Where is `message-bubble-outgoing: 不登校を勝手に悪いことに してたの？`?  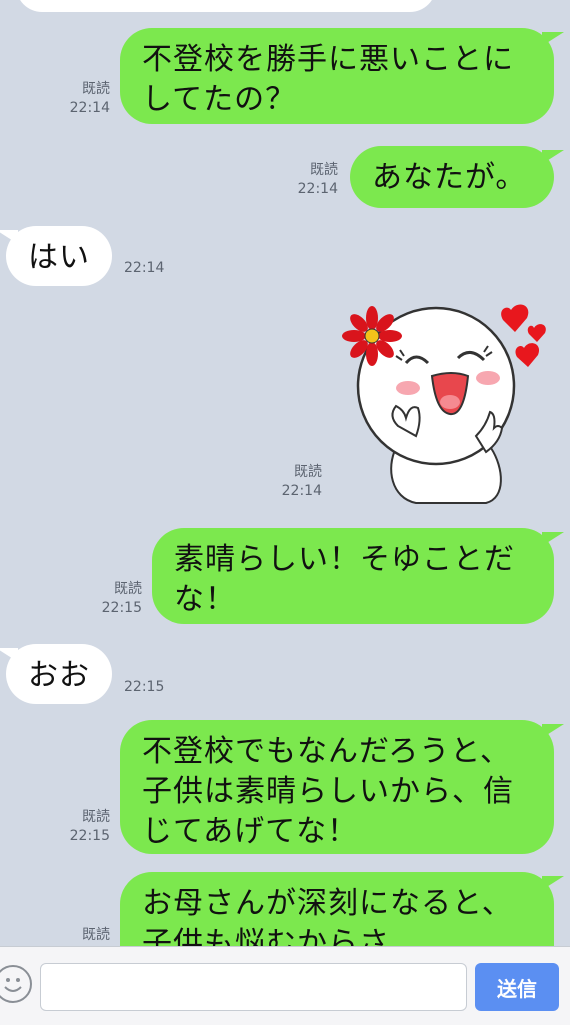
message-bubble-outgoing: 不登校を勝手に悪いことに してたの？ is located at coordinates (342, 76).